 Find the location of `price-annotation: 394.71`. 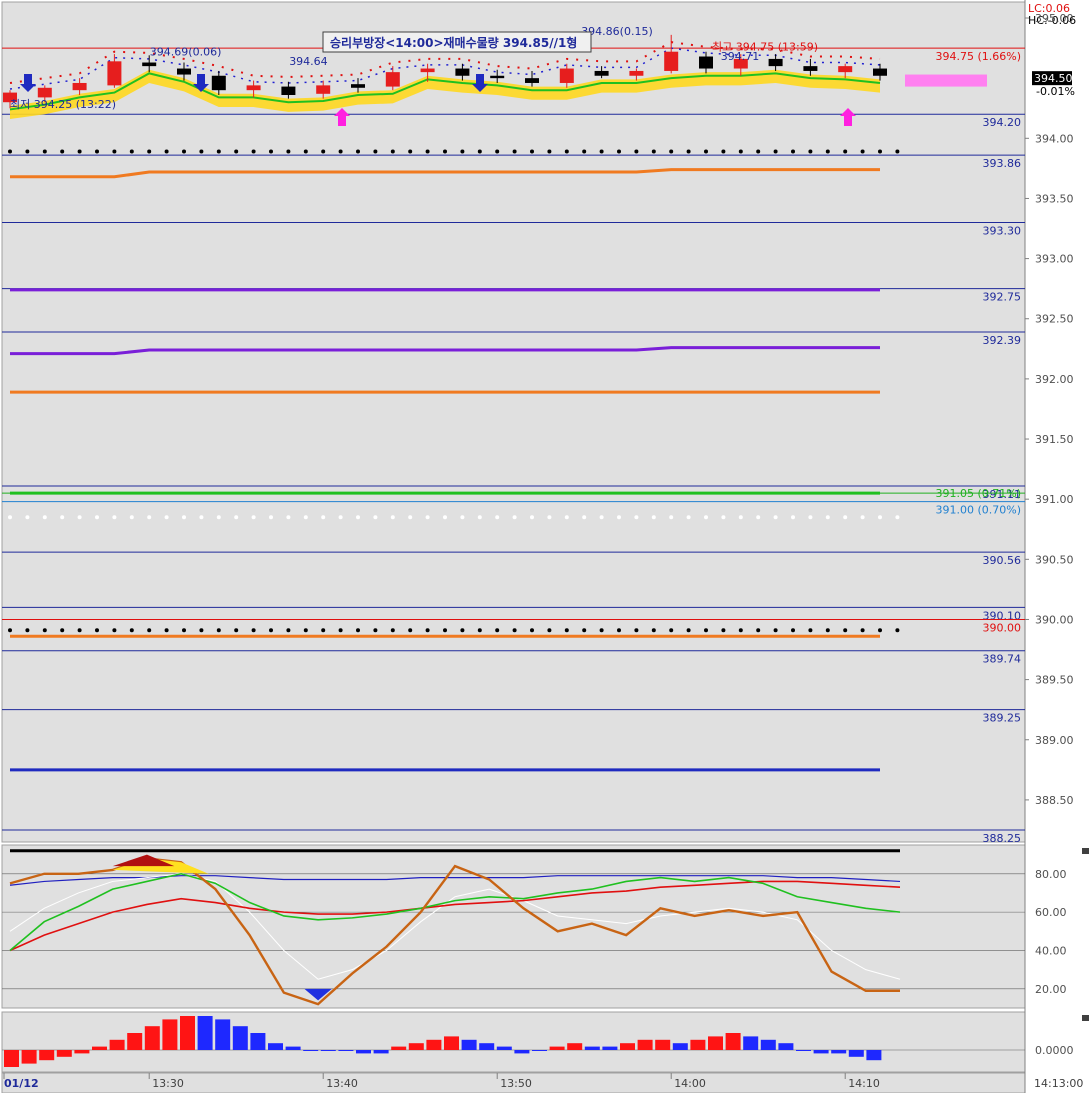

price-annotation: 394.71 is located at coordinates (740, 56).